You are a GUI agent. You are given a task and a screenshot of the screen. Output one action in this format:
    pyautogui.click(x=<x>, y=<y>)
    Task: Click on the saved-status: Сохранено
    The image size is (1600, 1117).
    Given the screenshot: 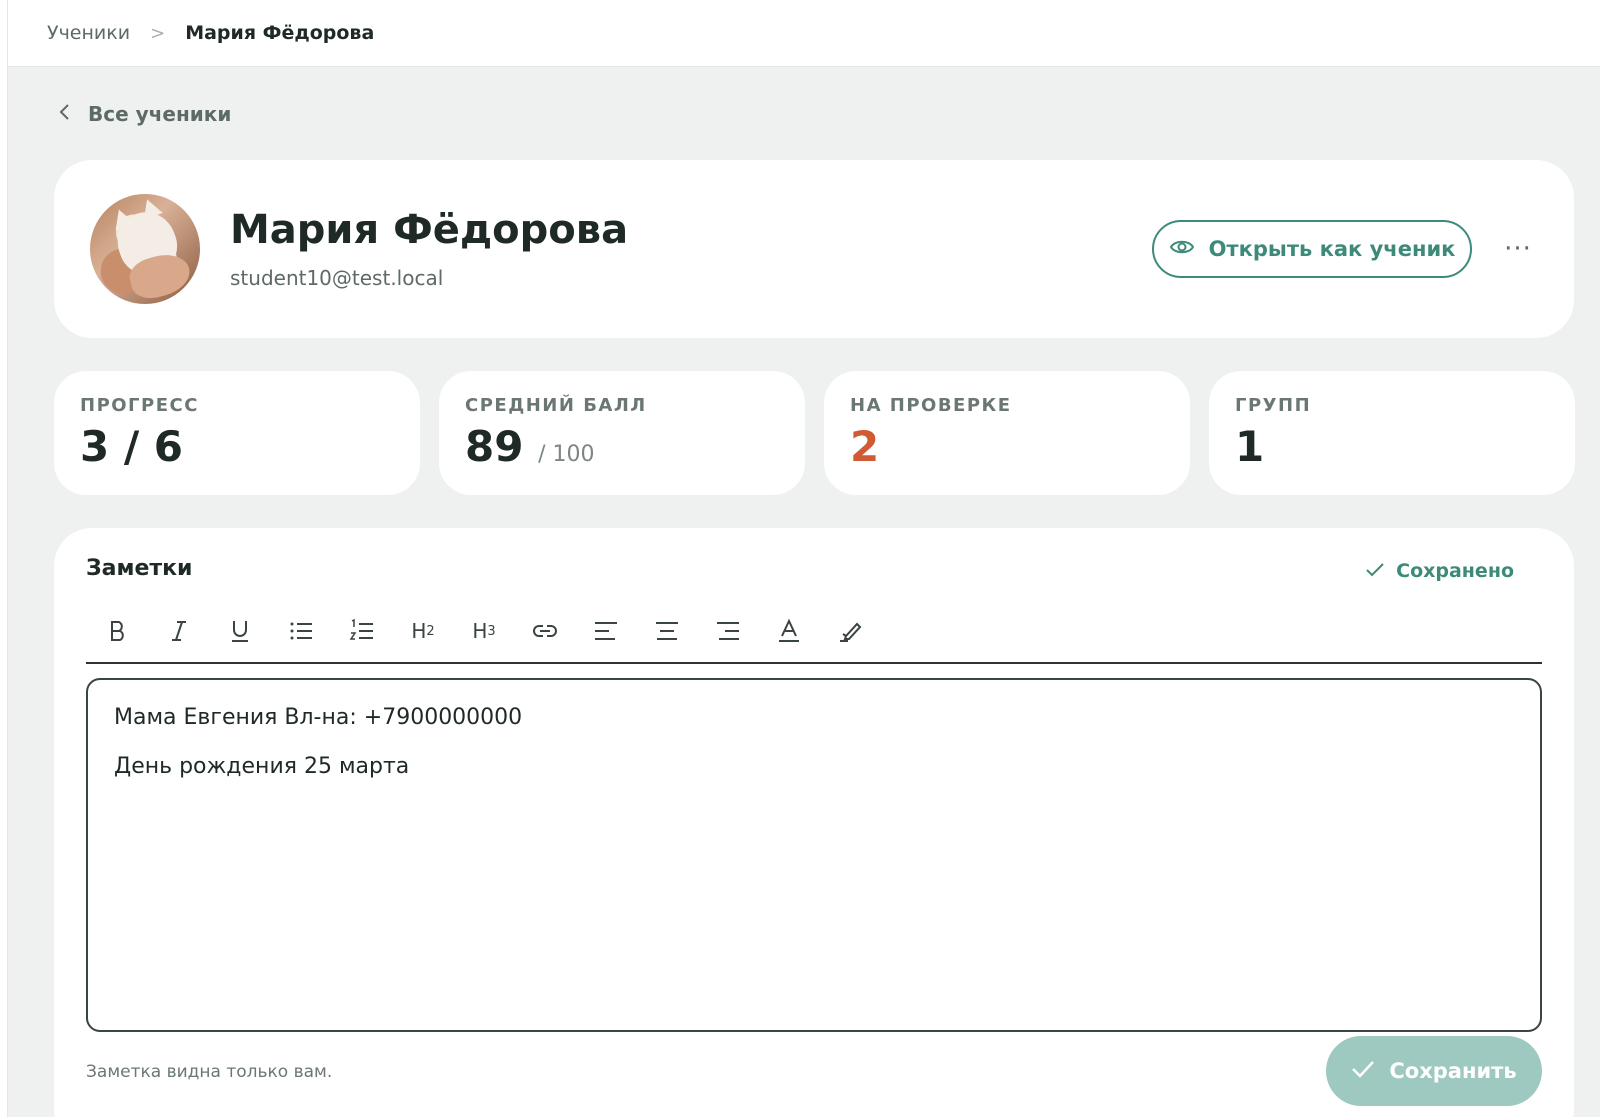 What is the action you would take?
    pyautogui.click(x=1440, y=571)
    